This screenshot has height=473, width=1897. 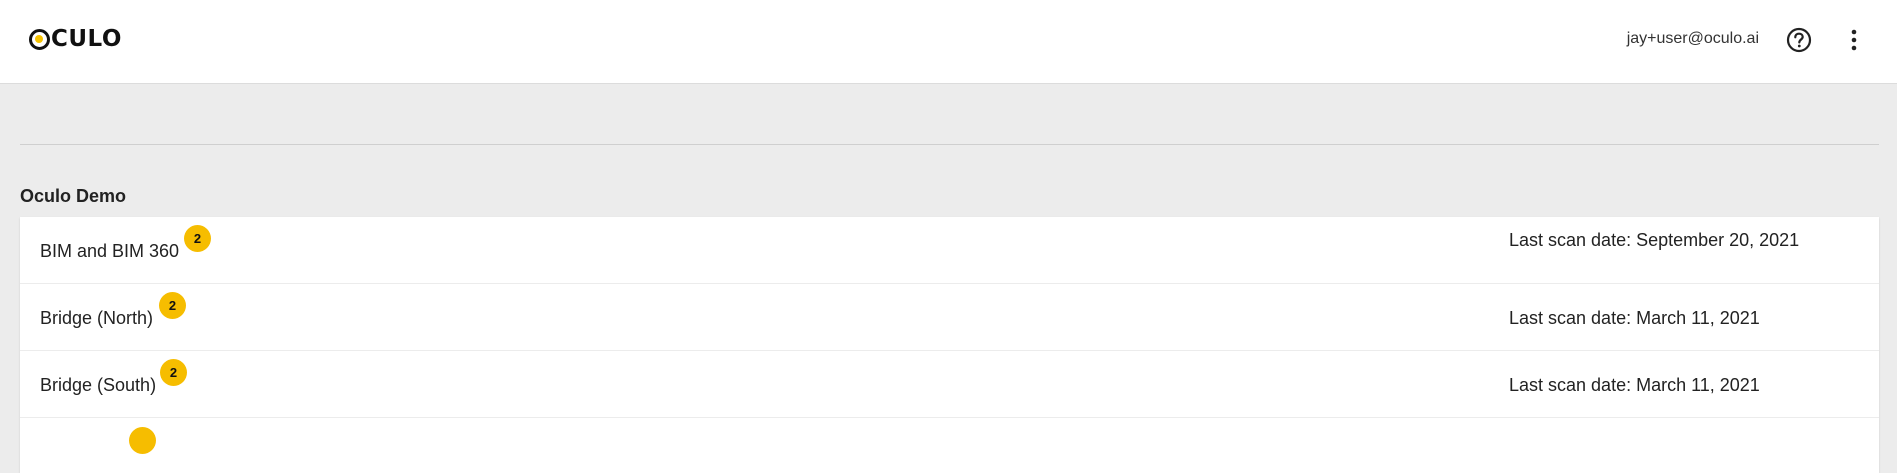 What do you see at coordinates (110, 251) in the screenshot?
I see `project-name: BIM and BIM 360` at bounding box center [110, 251].